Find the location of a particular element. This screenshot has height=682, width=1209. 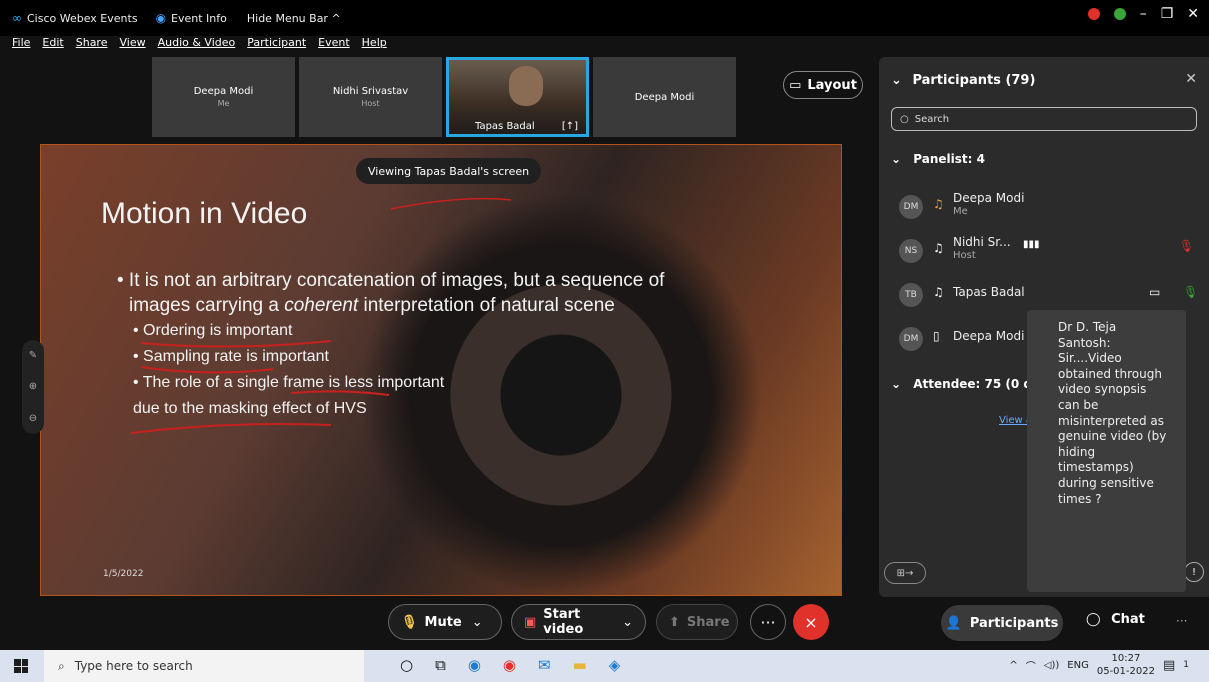

menu-participant: Participant is located at coordinates (276, 46).